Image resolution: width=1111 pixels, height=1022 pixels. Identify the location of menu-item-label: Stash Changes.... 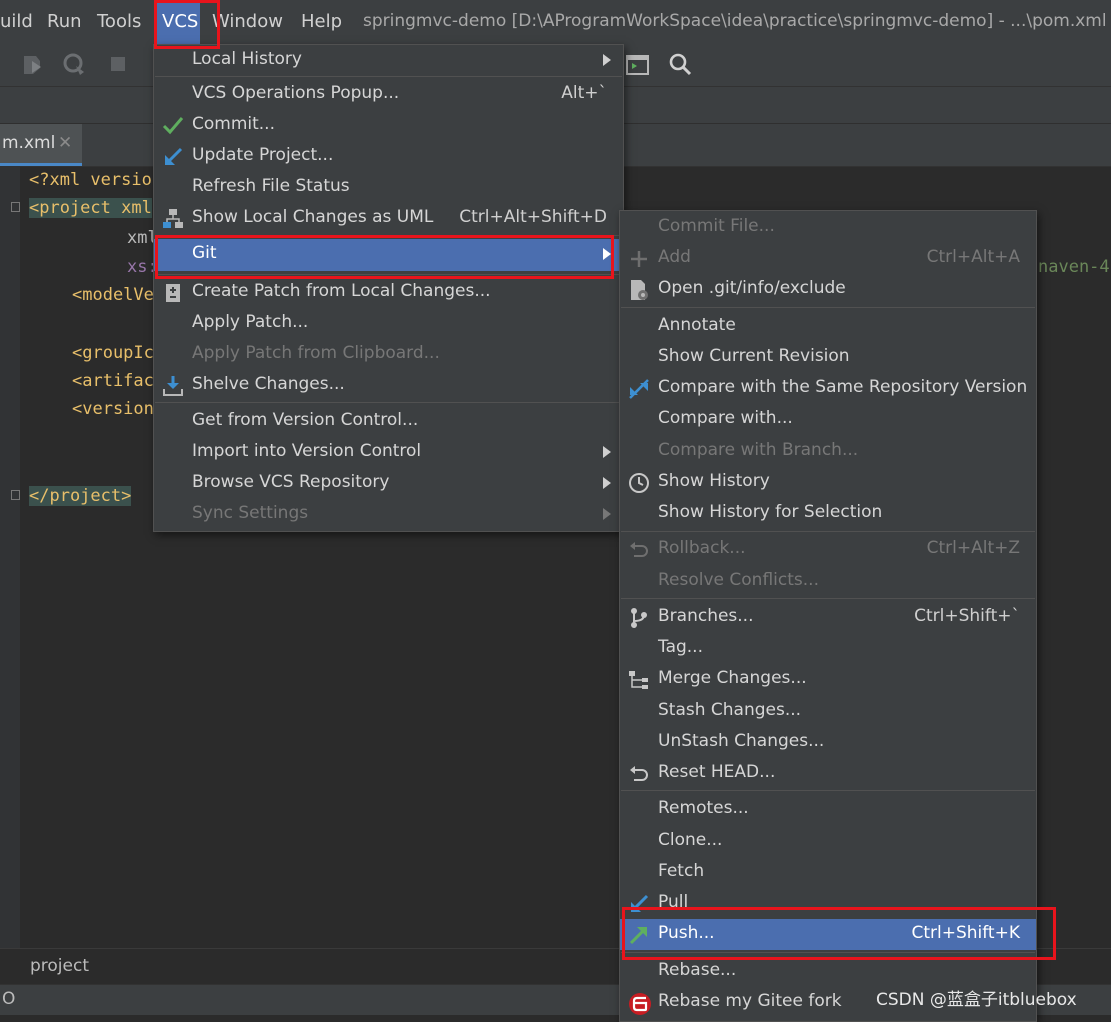
(730, 710).